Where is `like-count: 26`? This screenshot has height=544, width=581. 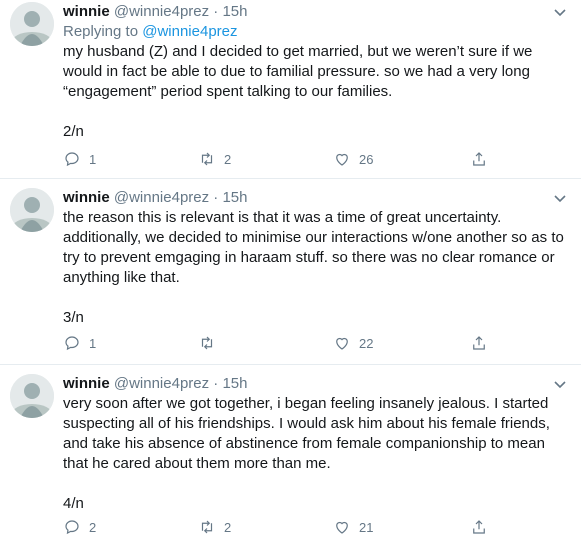 like-count: 26 is located at coordinates (366, 159).